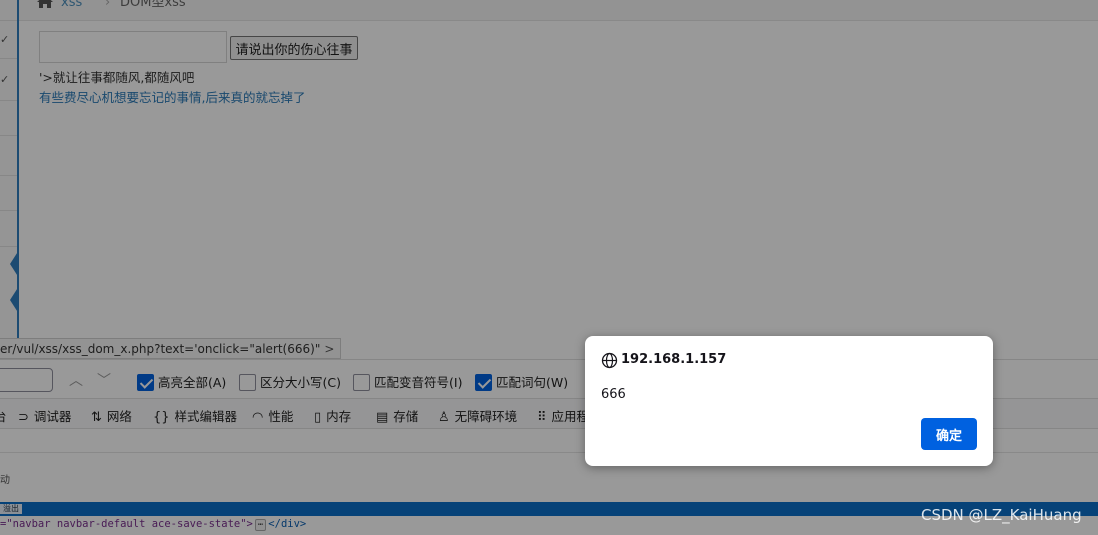  I want to click on globe-icon, so click(609, 360).